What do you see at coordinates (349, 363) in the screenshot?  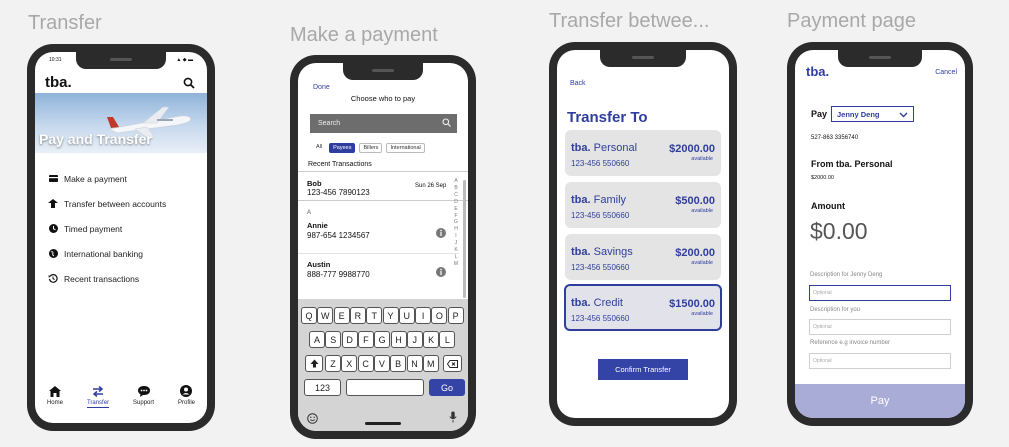 I see `key-x: X` at bounding box center [349, 363].